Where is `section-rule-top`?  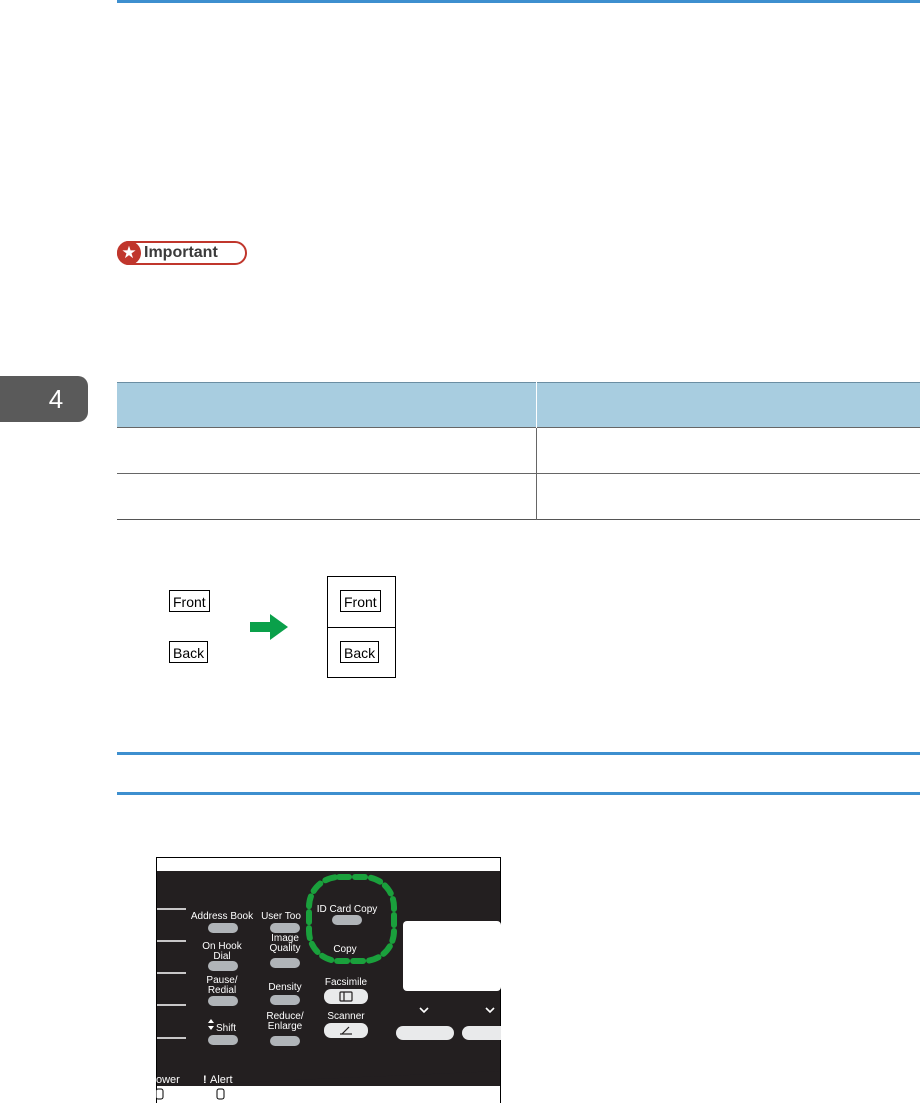 section-rule-top is located at coordinates (518, 753).